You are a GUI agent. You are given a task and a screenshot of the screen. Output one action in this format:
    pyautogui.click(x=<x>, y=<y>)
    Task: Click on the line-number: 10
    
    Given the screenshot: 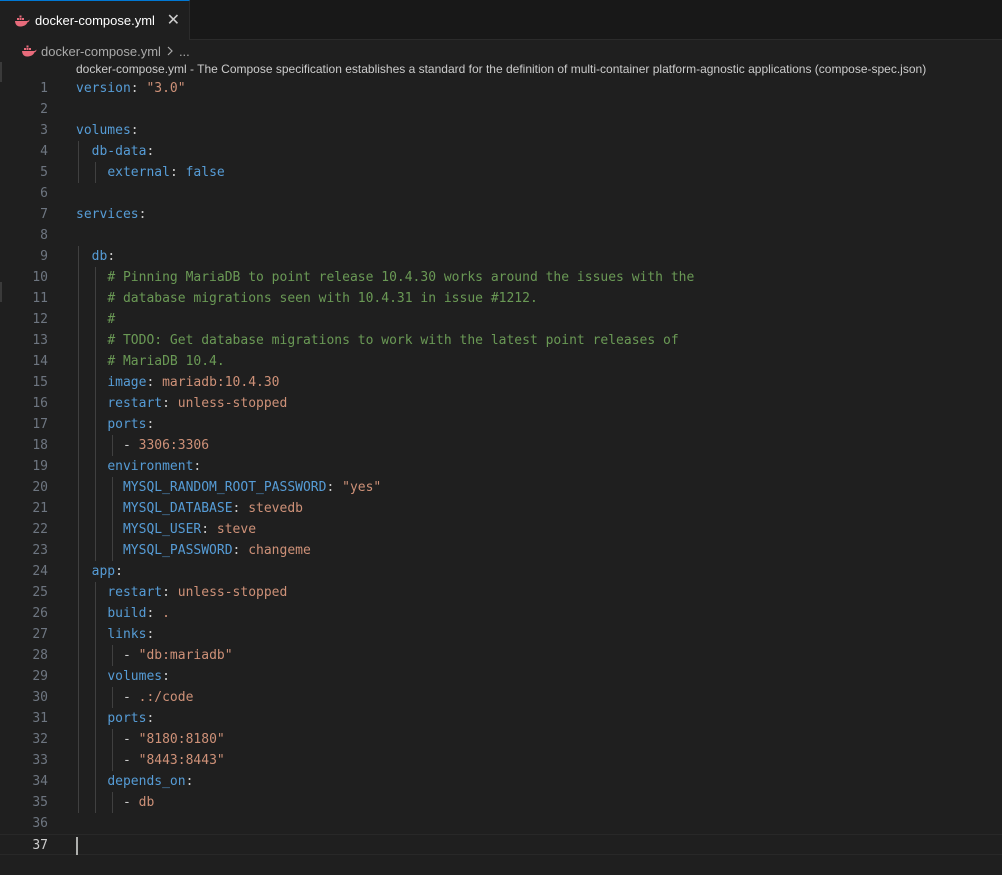 What is the action you would take?
    pyautogui.click(x=40, y=277)
    